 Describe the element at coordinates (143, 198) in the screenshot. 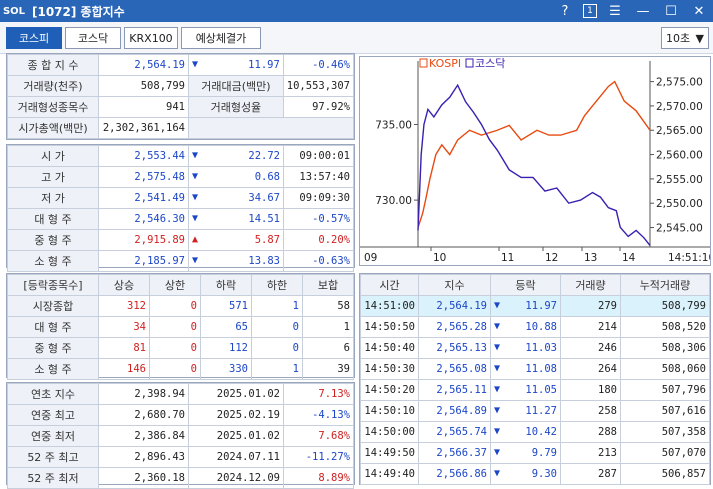

I see `price-value: 2,541.49` at that location.